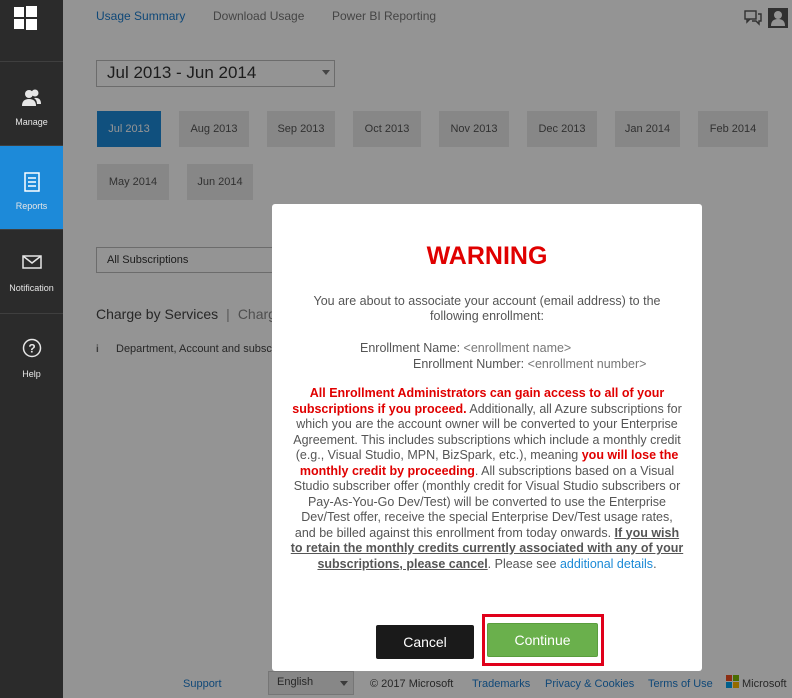 The width and height of the screenshot is (792, 698). I want to click on sidebar-item-manage: Manage, so click(31, 104).